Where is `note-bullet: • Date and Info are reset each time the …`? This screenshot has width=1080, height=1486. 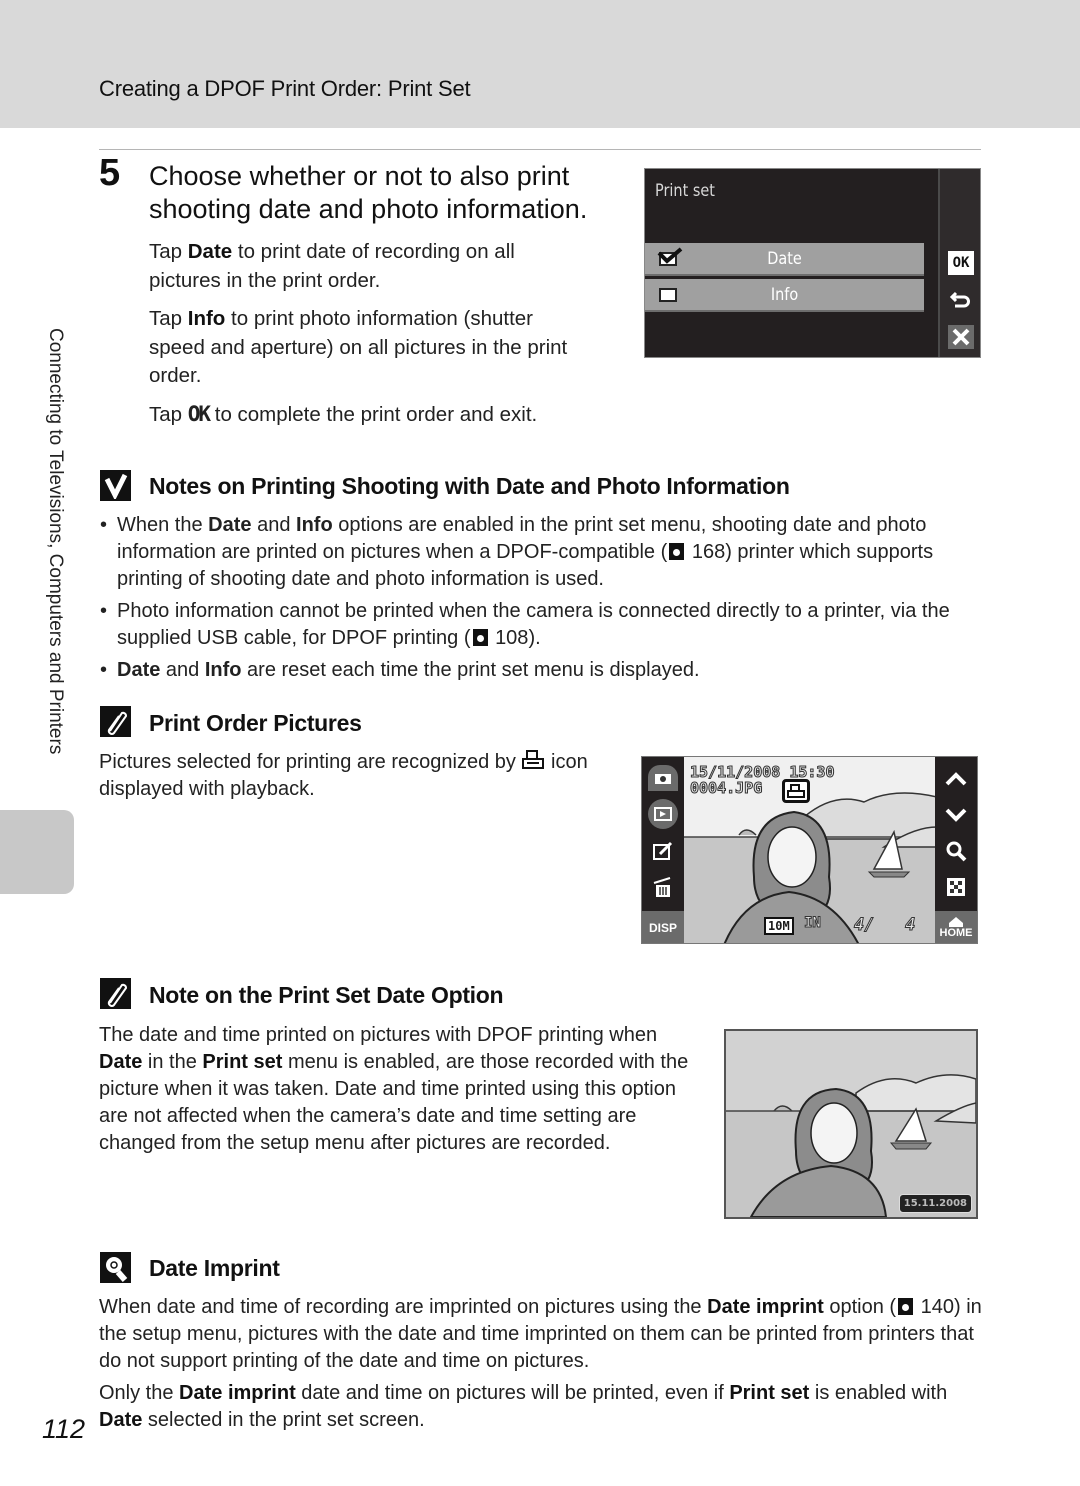
note-bullet: • Date and Info are reset each time the … is located at coordinates (400, 670).